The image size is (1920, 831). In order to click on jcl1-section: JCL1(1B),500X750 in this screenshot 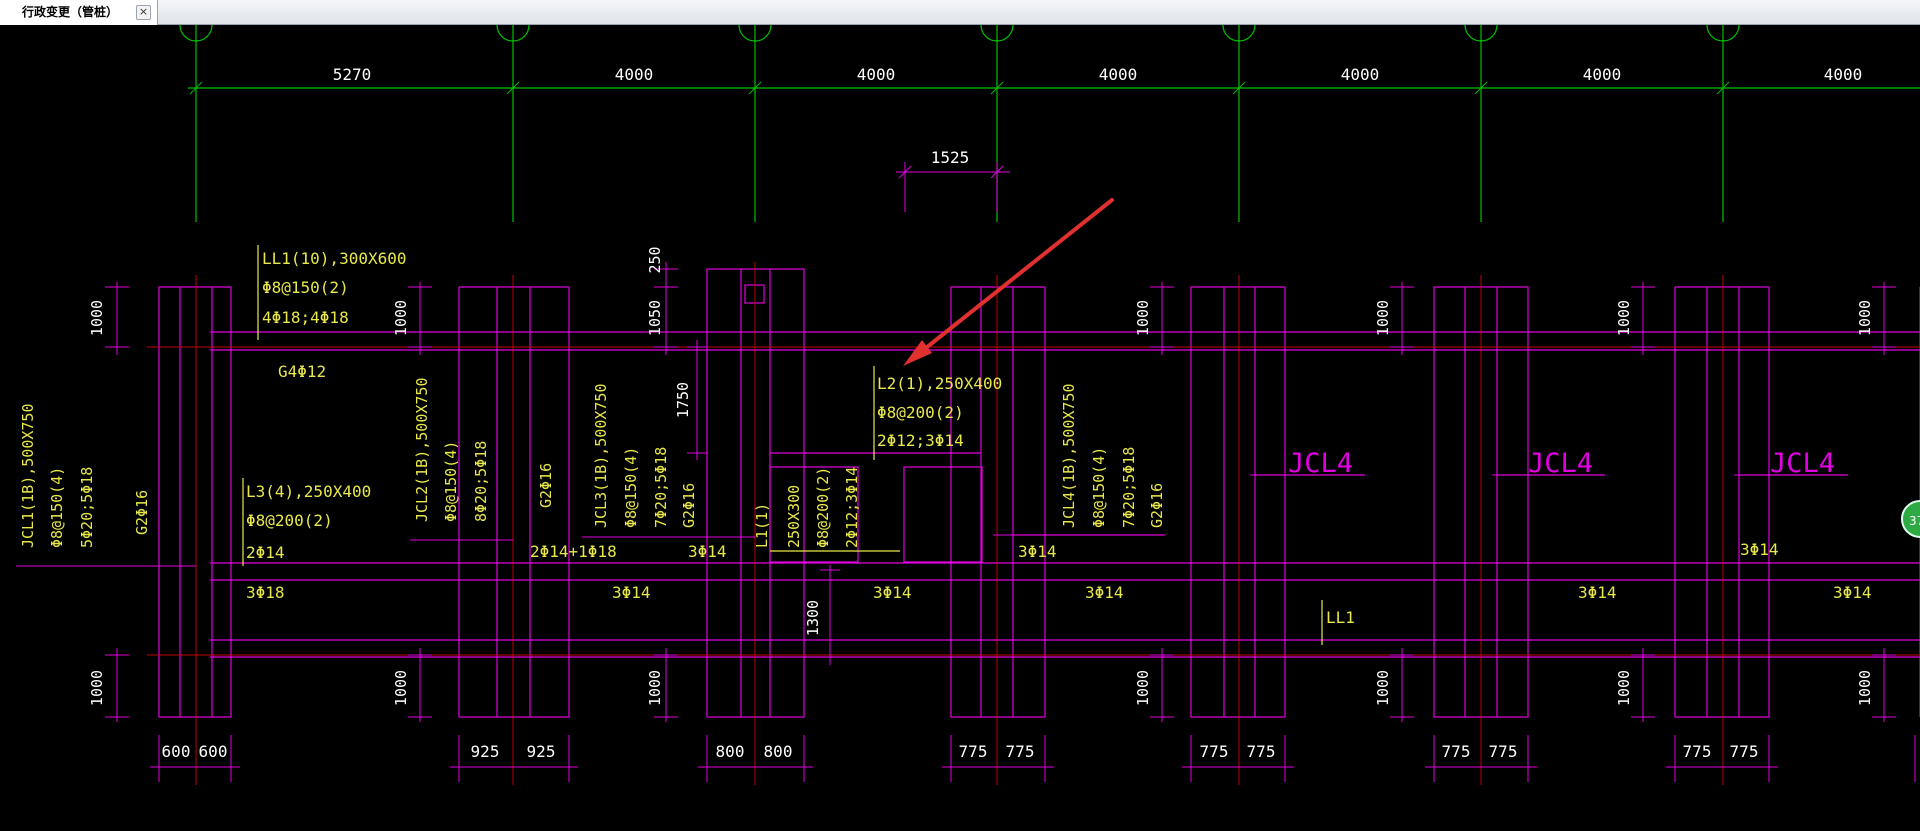, I will do `click(28, 476)`.